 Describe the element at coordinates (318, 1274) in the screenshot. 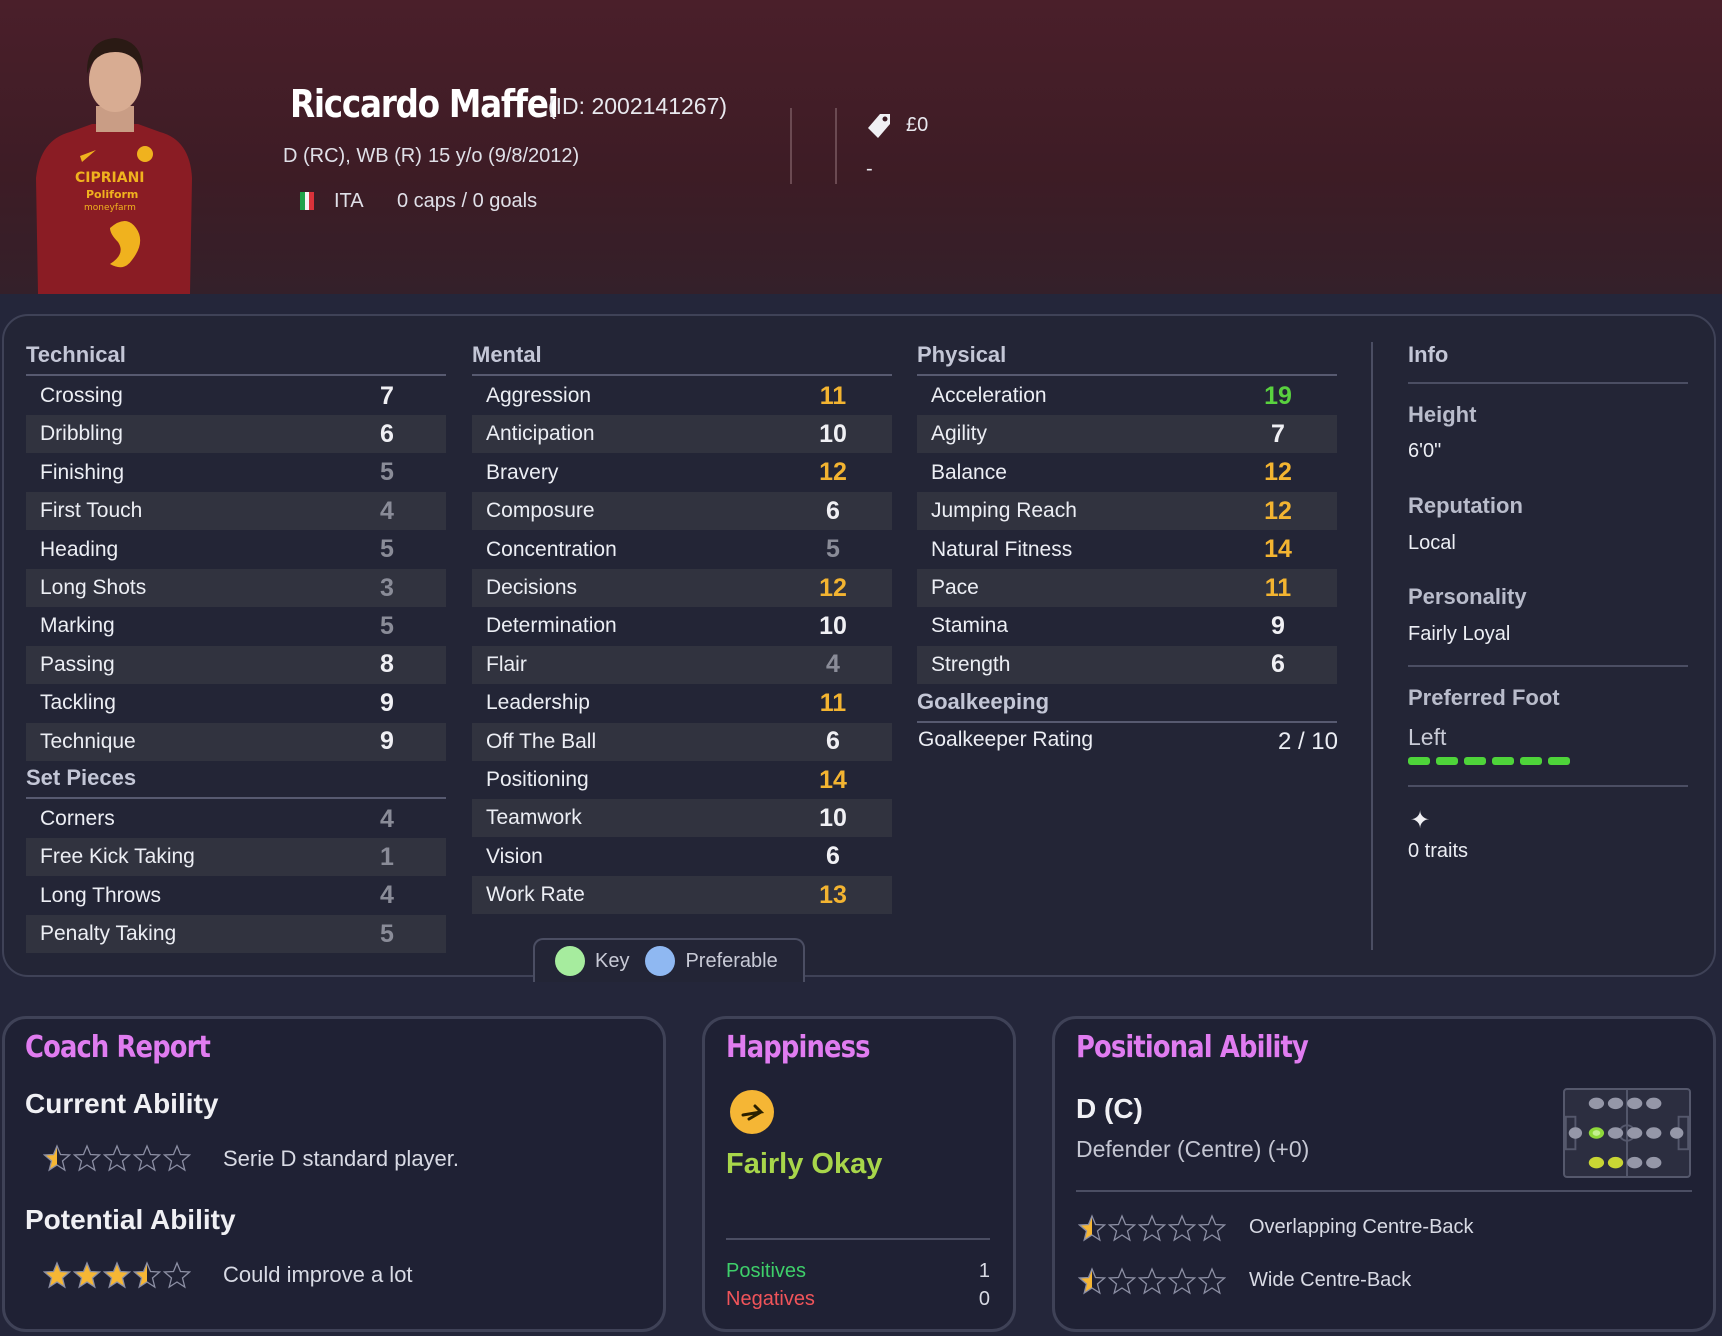

I see `potential-ability-text: Could improve a lot` at that location.